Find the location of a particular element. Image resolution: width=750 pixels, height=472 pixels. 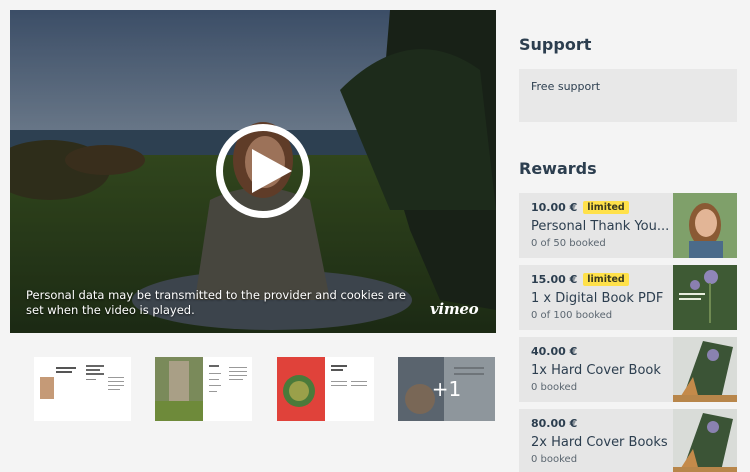

thumbnail-4: +1 is located at coordinates (446, 389).